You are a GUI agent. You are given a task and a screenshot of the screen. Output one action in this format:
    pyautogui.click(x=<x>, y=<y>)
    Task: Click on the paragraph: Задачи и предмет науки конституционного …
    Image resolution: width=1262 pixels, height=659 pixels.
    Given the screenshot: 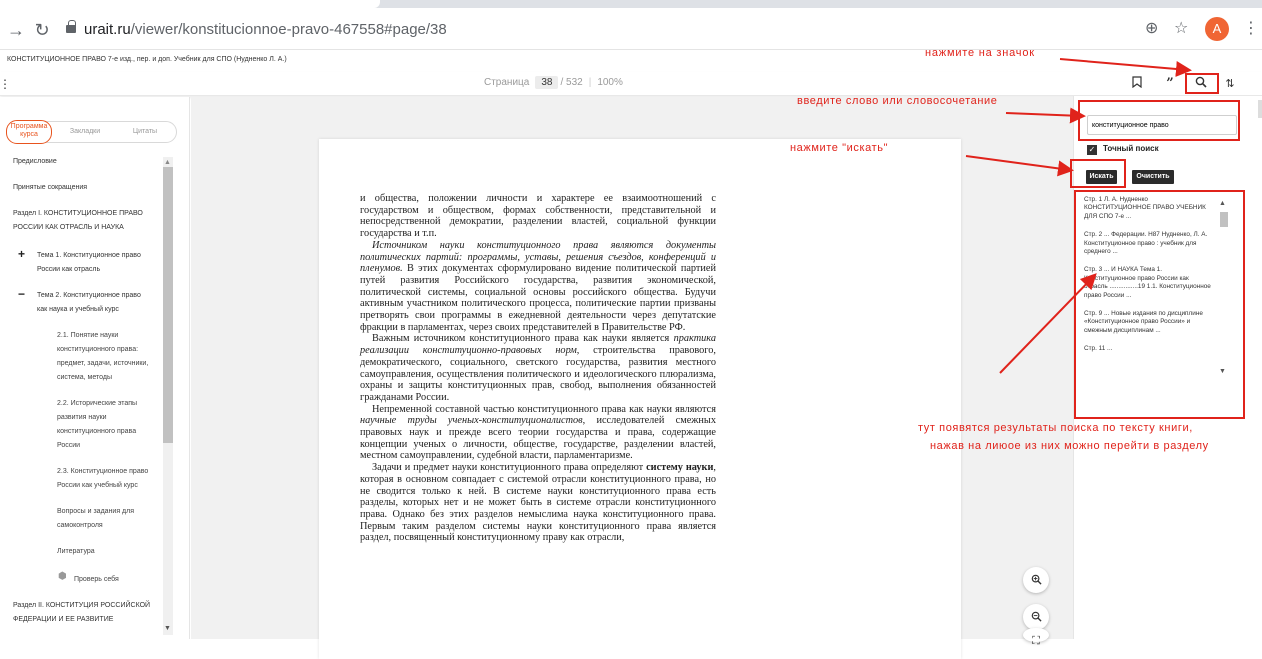 What is the action you would take?
    pyautogui.click(x=538, y=503)
    